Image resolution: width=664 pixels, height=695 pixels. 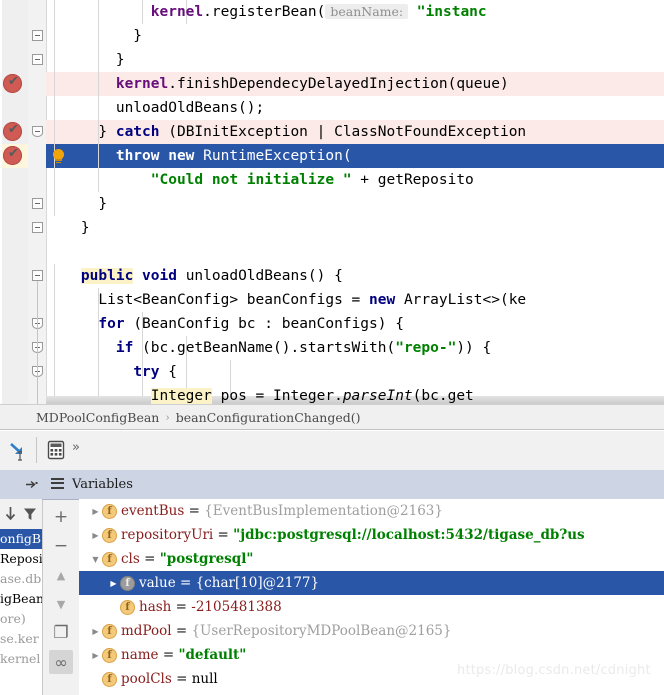 I want to click on frame-row: Reposi, so click(x=21, y=559).